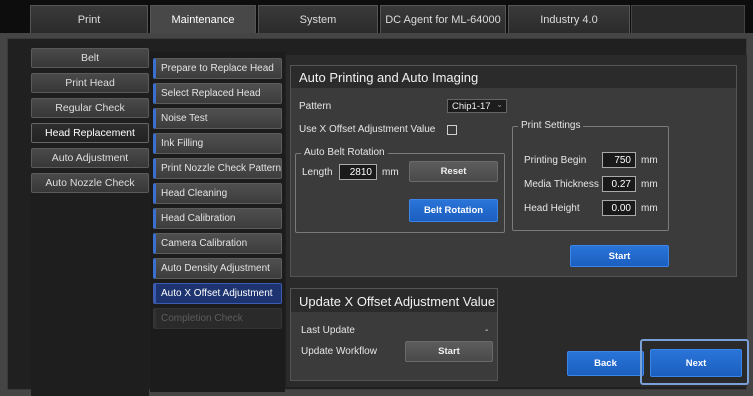  Describe the element at coordinates (561, 184) in the screenshot. I see `media-thickness-label: Media Thickness` at that location.